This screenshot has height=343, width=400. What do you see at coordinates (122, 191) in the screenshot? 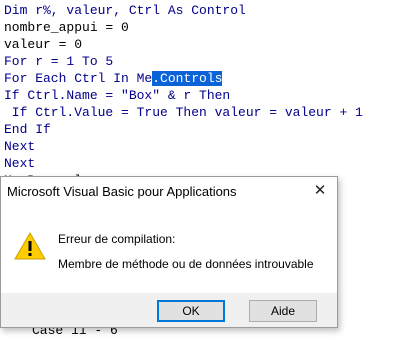
I see `dialog-title: Microsoft Visual Basic pour Applications` at bounding box center [122, 191].